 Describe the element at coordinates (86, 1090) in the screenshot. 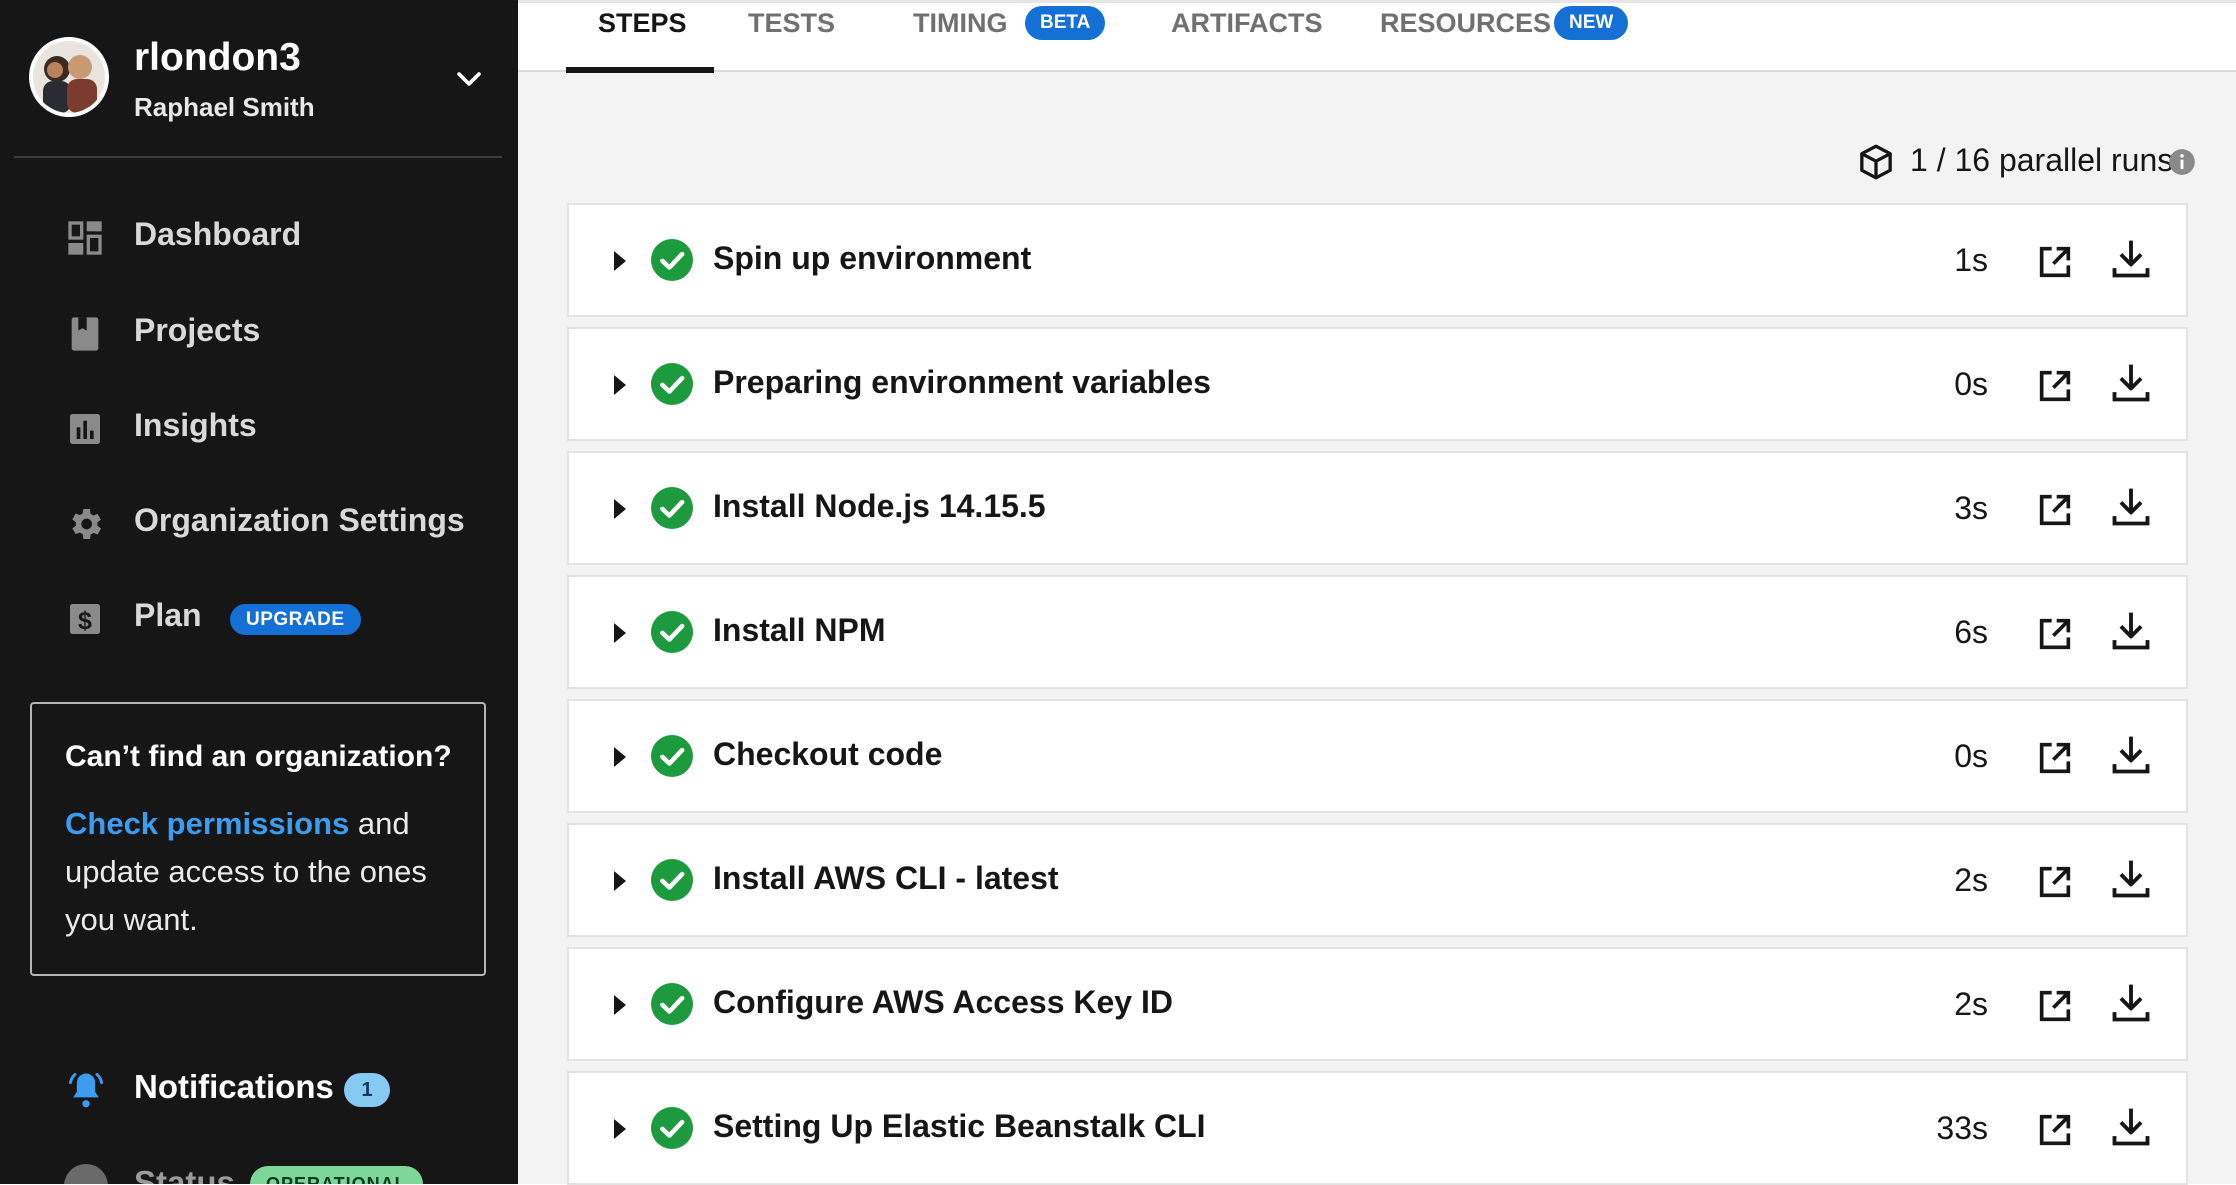

I see `bell-icon` at that location.